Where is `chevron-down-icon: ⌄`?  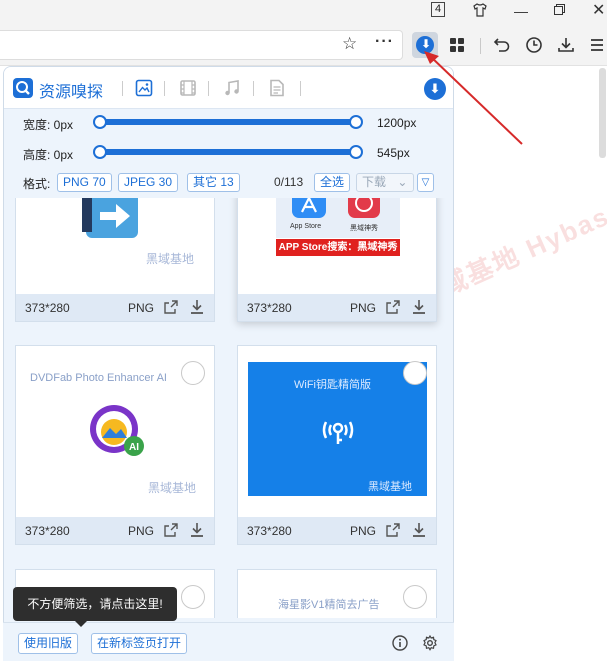
chevron-down-icon: ⌄ is located at coordinates (402, 182).